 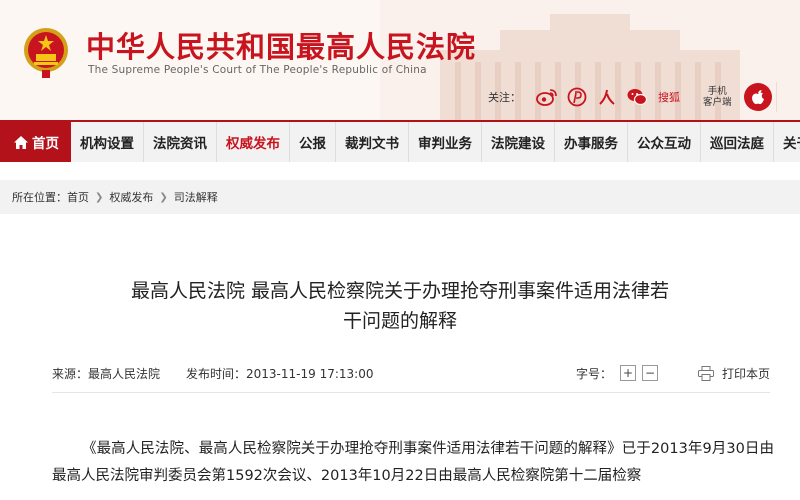 I want to click on print-button: 打印本页, so click(x=733, y=373).